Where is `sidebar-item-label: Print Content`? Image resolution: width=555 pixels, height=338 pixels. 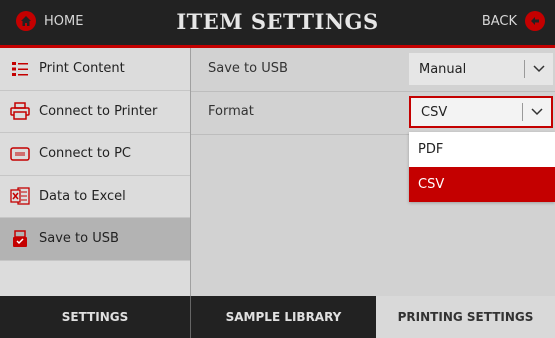
sidebar-item-label: Print Content is located at coordinates (82, 69).